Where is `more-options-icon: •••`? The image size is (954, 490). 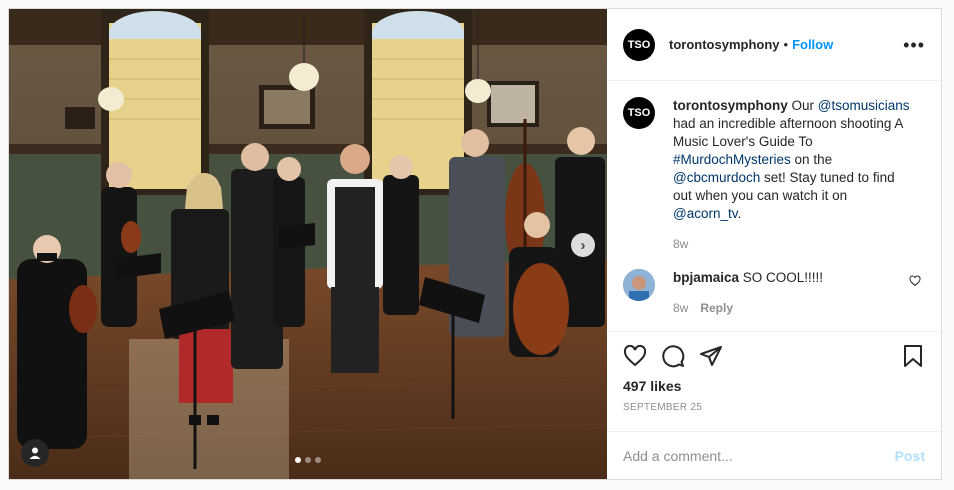
more-options-icon: ••• is located at coordinates (914, 45).